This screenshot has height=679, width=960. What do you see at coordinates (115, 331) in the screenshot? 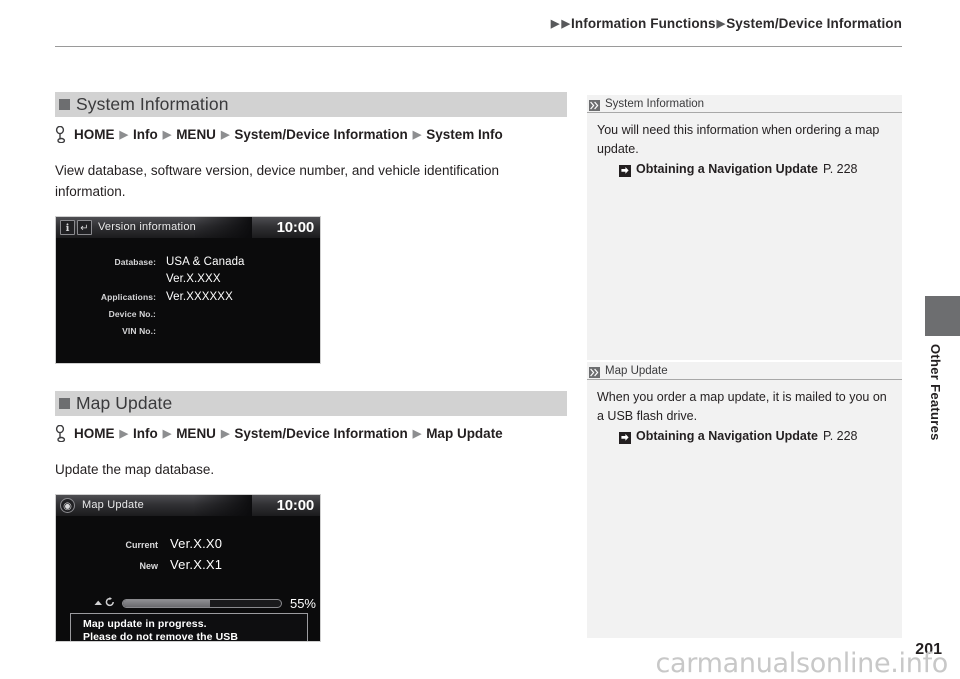
I see `version-row: VIN No.:` at bounding box center [115, 331].